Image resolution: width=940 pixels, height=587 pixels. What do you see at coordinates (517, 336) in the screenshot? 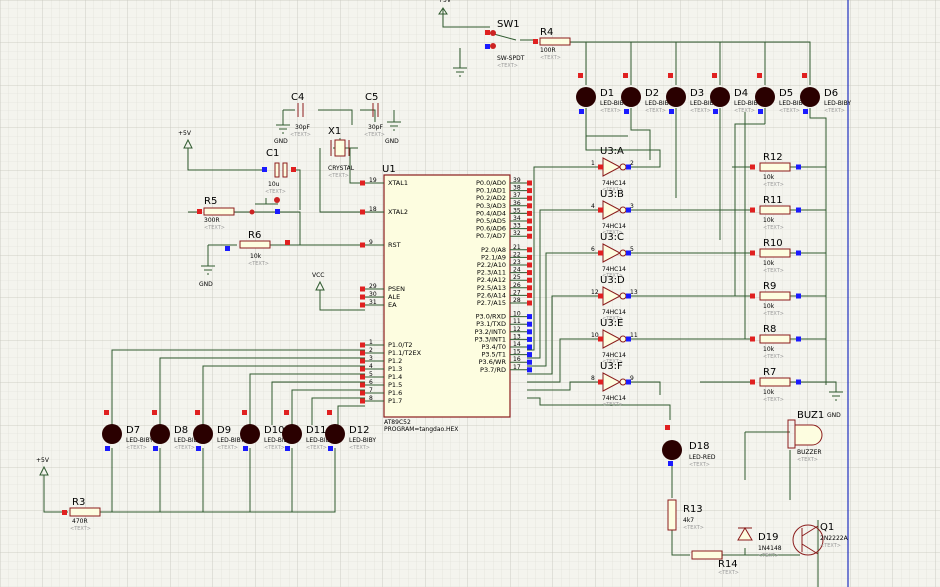
I see `mcu-pin-number: 13` at bounding box center [517, 336].